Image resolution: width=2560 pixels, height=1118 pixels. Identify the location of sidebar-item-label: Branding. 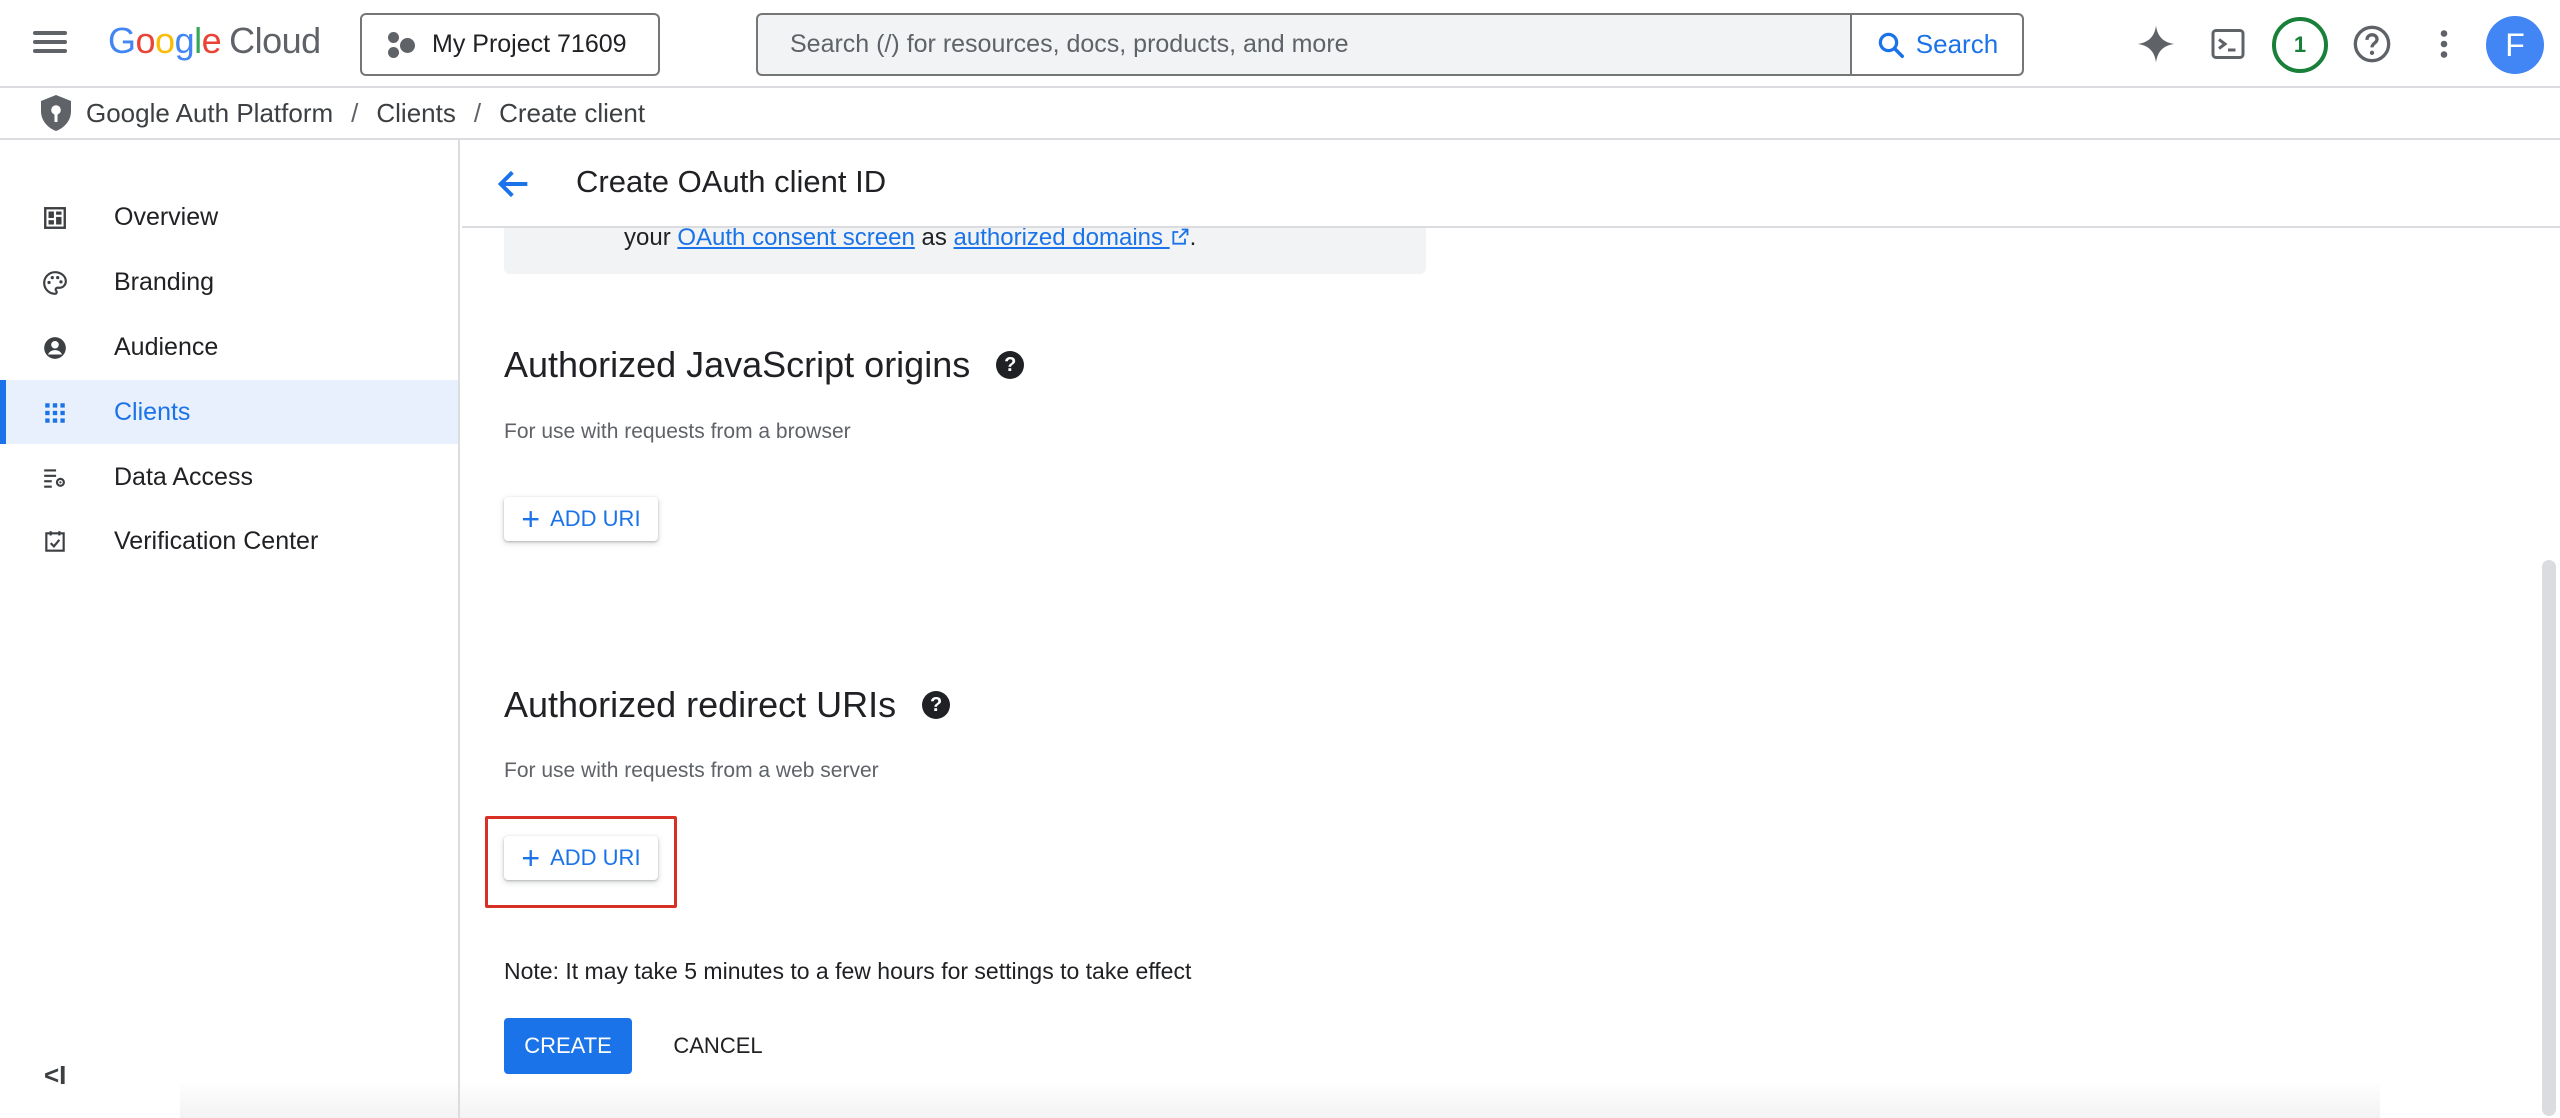
(164, 281).